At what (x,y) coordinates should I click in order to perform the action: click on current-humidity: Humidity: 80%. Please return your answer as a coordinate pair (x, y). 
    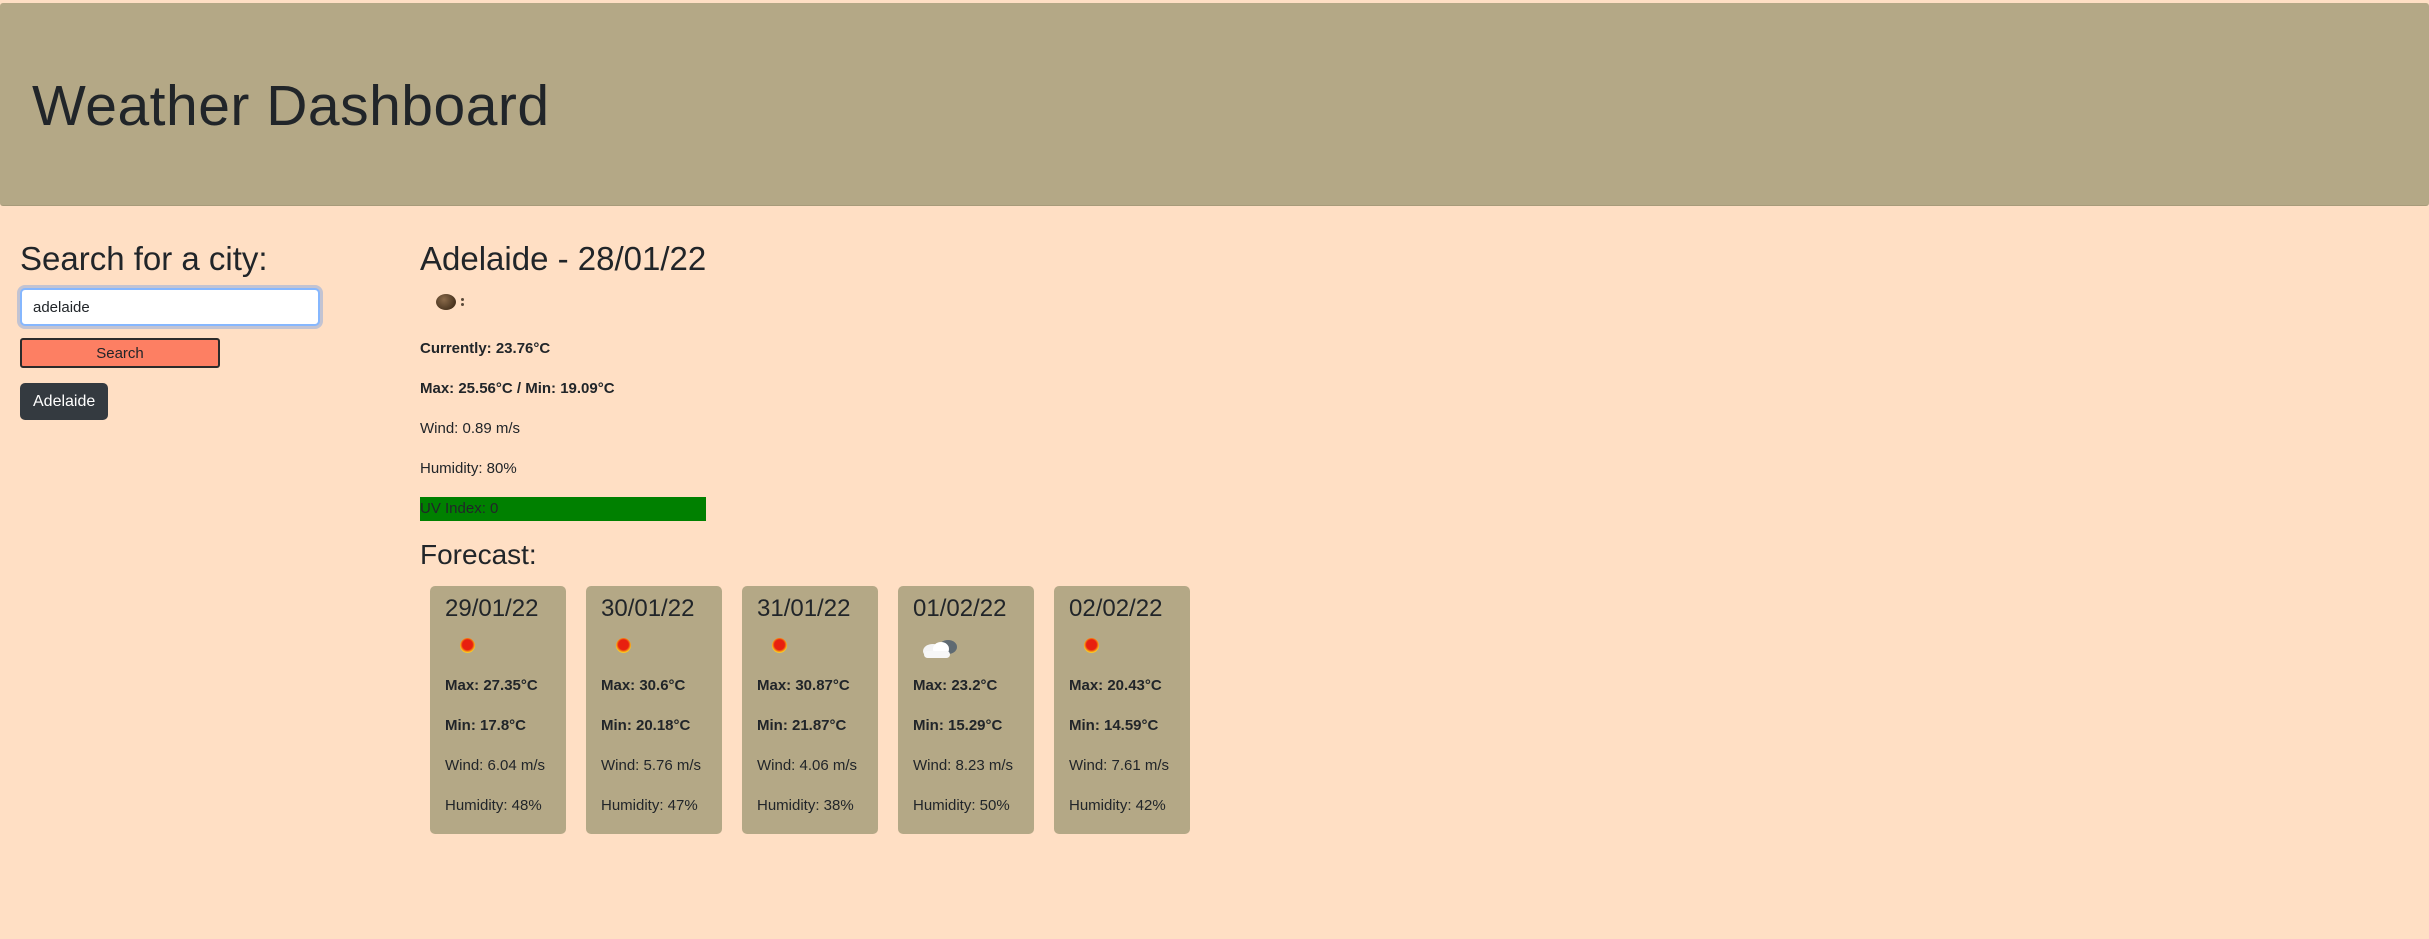
    Looking at the image, I should click on (468, 468).